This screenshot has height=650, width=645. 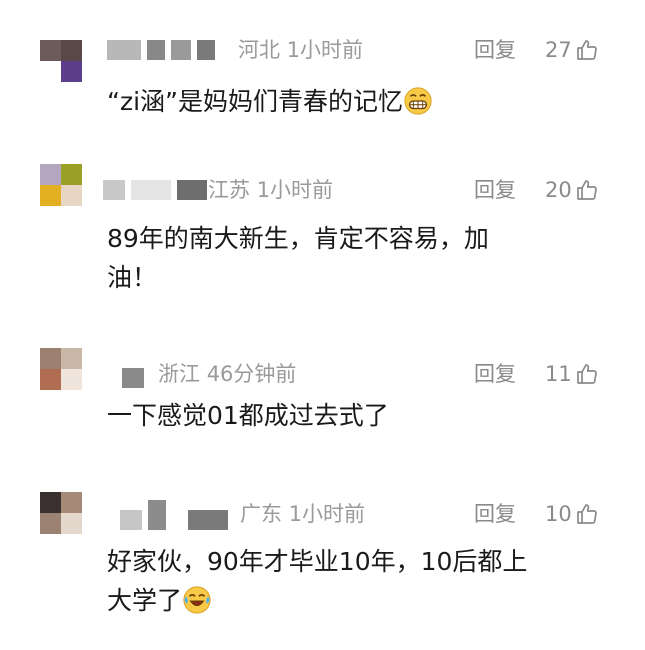 I want to click on laughing-crying-face-icon, so click(x=197, y=600).